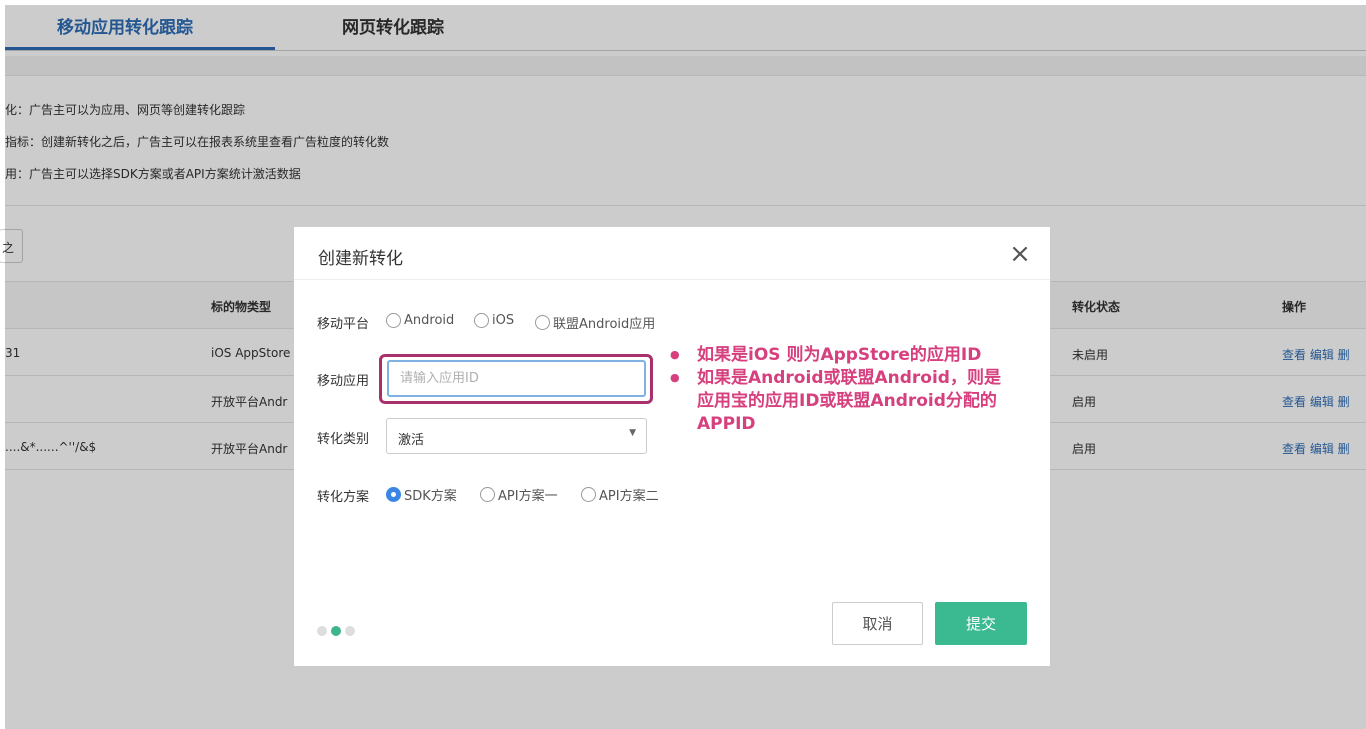 Image resolution: width=1366 pixels, height=729 pixels. I want to click on category-select: 激活 ▼, so click(516, 436).